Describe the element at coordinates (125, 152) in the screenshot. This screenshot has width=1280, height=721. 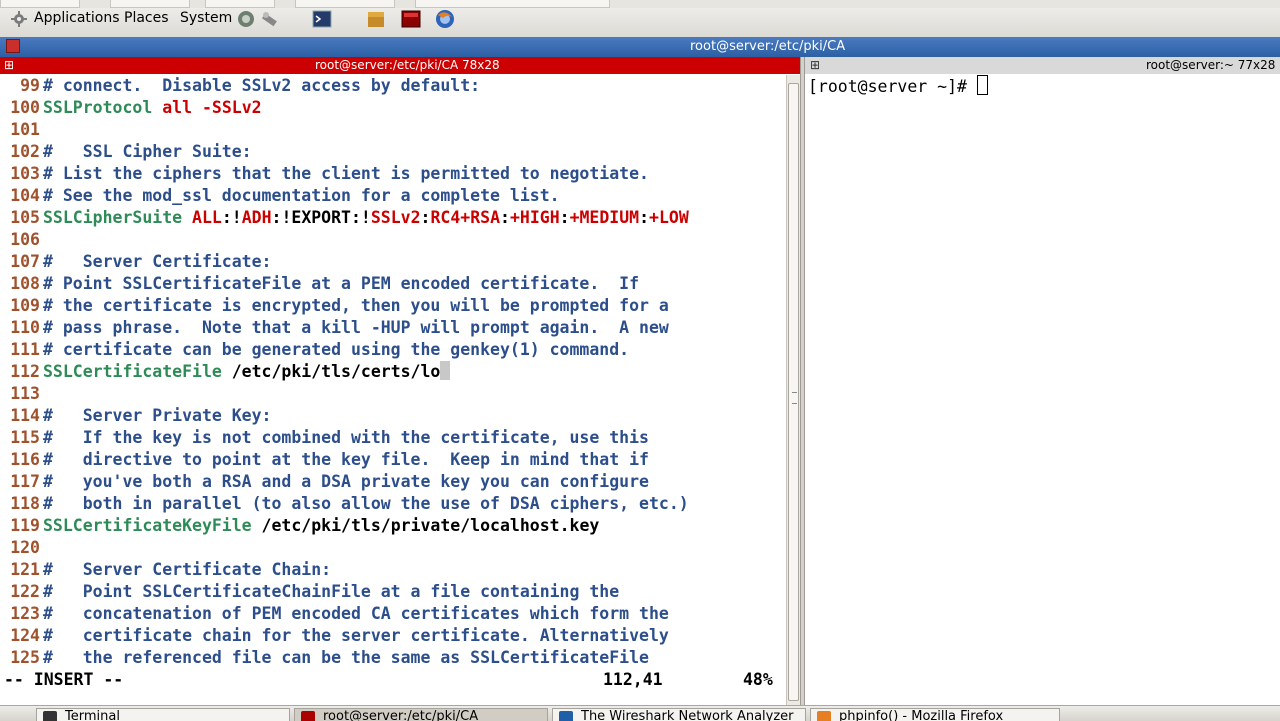
I see `editor-line: 102 # SSL Cipher Suite:` at that location.